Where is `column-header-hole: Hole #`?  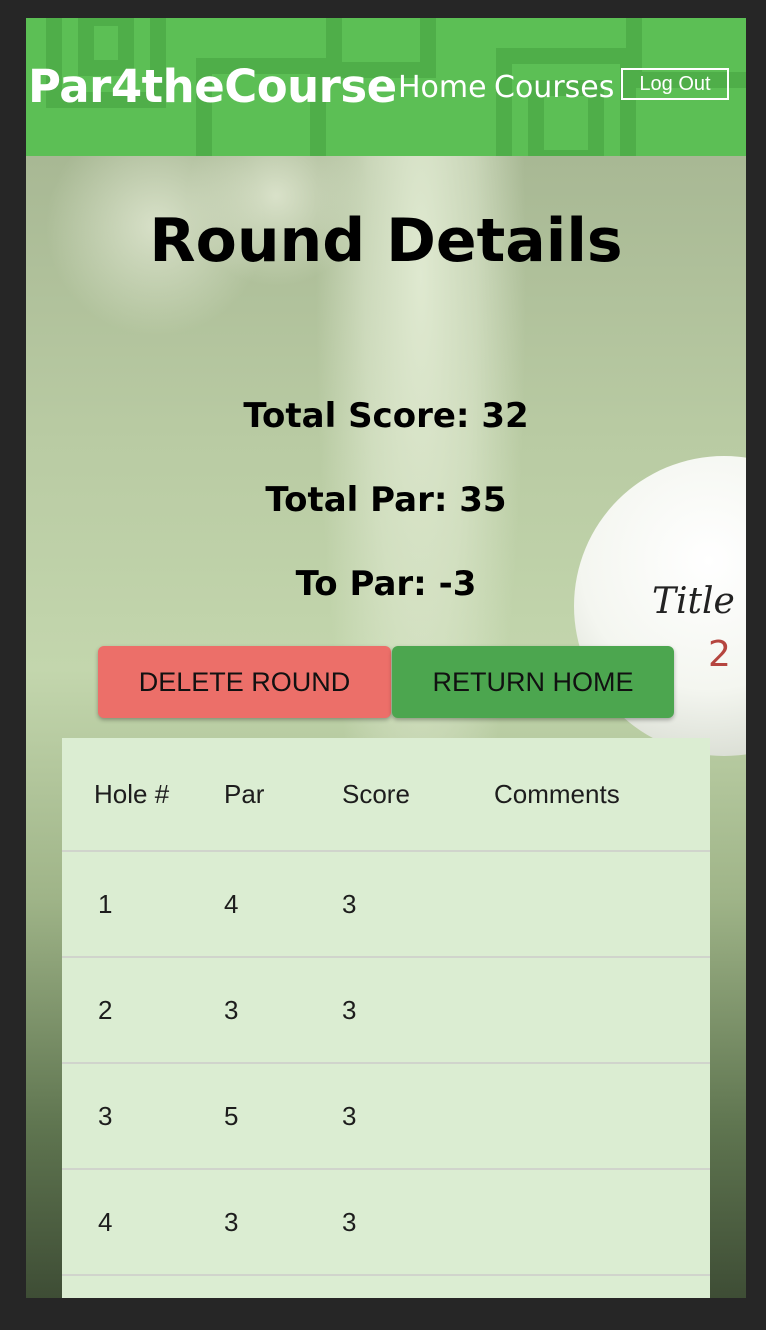 column-header-hole: Hole # is located at coordinates (132, 793).